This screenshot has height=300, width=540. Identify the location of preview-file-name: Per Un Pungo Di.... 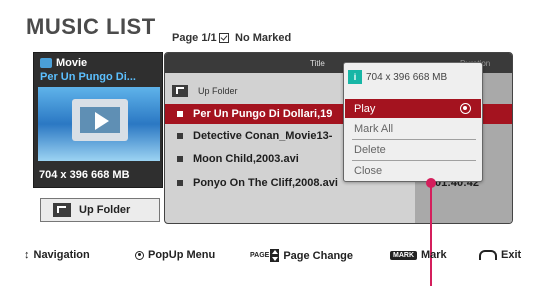
(88, 77).